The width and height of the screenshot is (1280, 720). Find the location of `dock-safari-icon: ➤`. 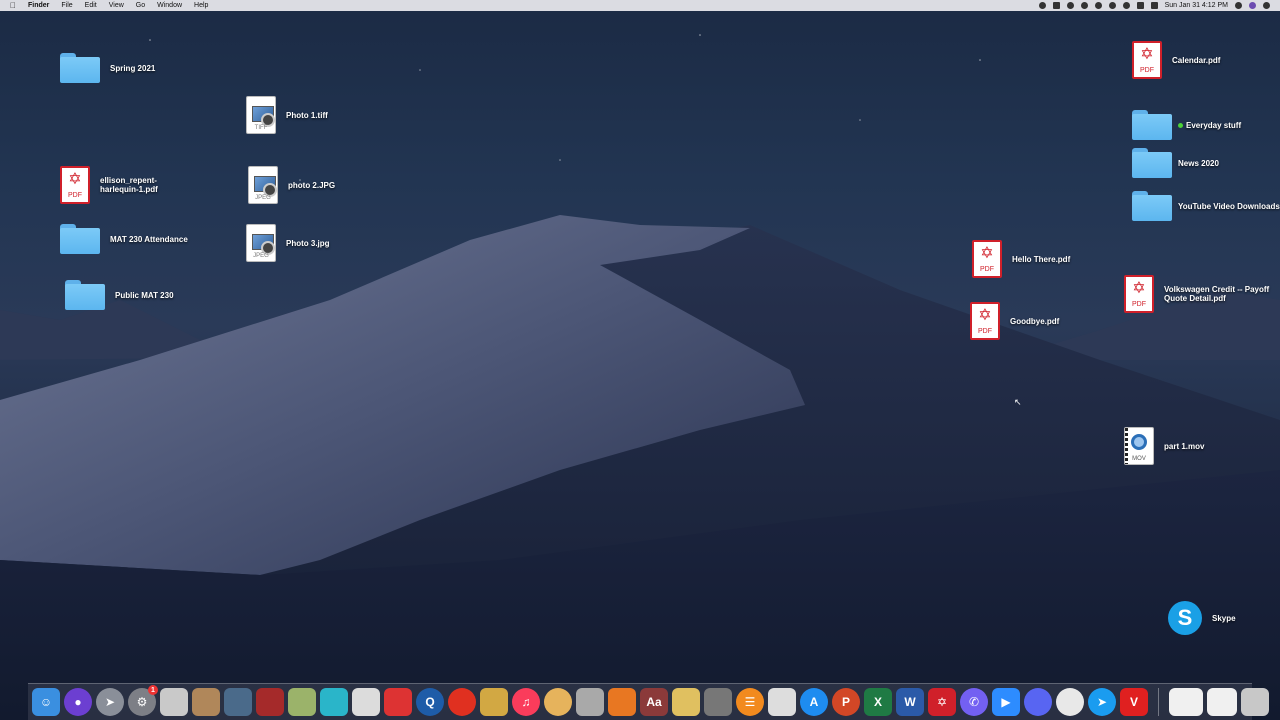

dock-safari-icon: ➤ is located at coordinates (1102, 702).